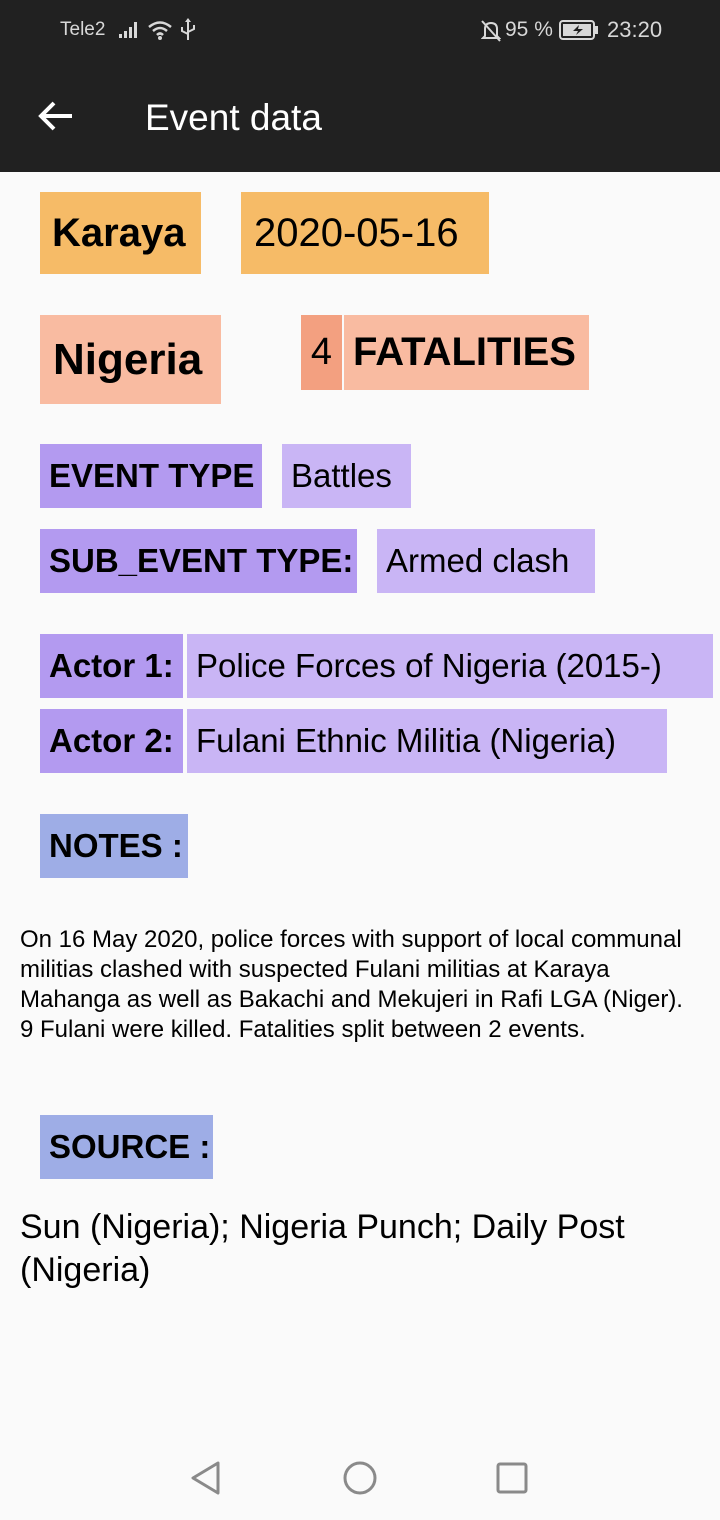 This screenshot has height=1520, width=720. What do you see at coordinates (130, 359) in the screenshot?
I see `country-chip: Nigeria` at bounding box center [130, 359].